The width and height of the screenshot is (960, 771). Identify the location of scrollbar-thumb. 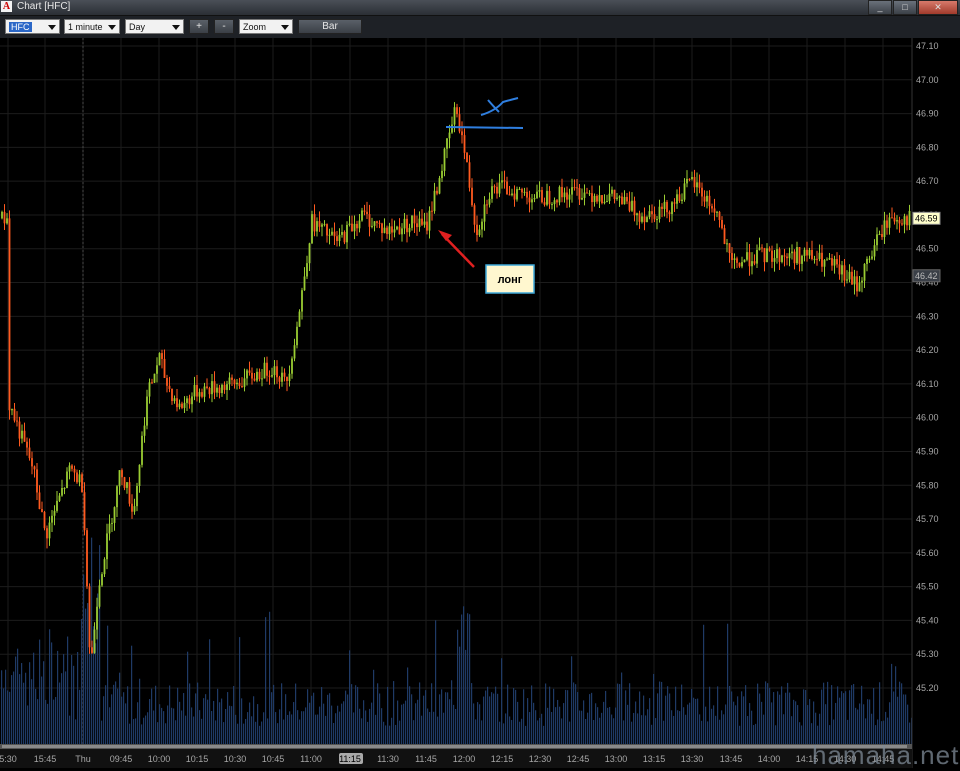
(454, 746).